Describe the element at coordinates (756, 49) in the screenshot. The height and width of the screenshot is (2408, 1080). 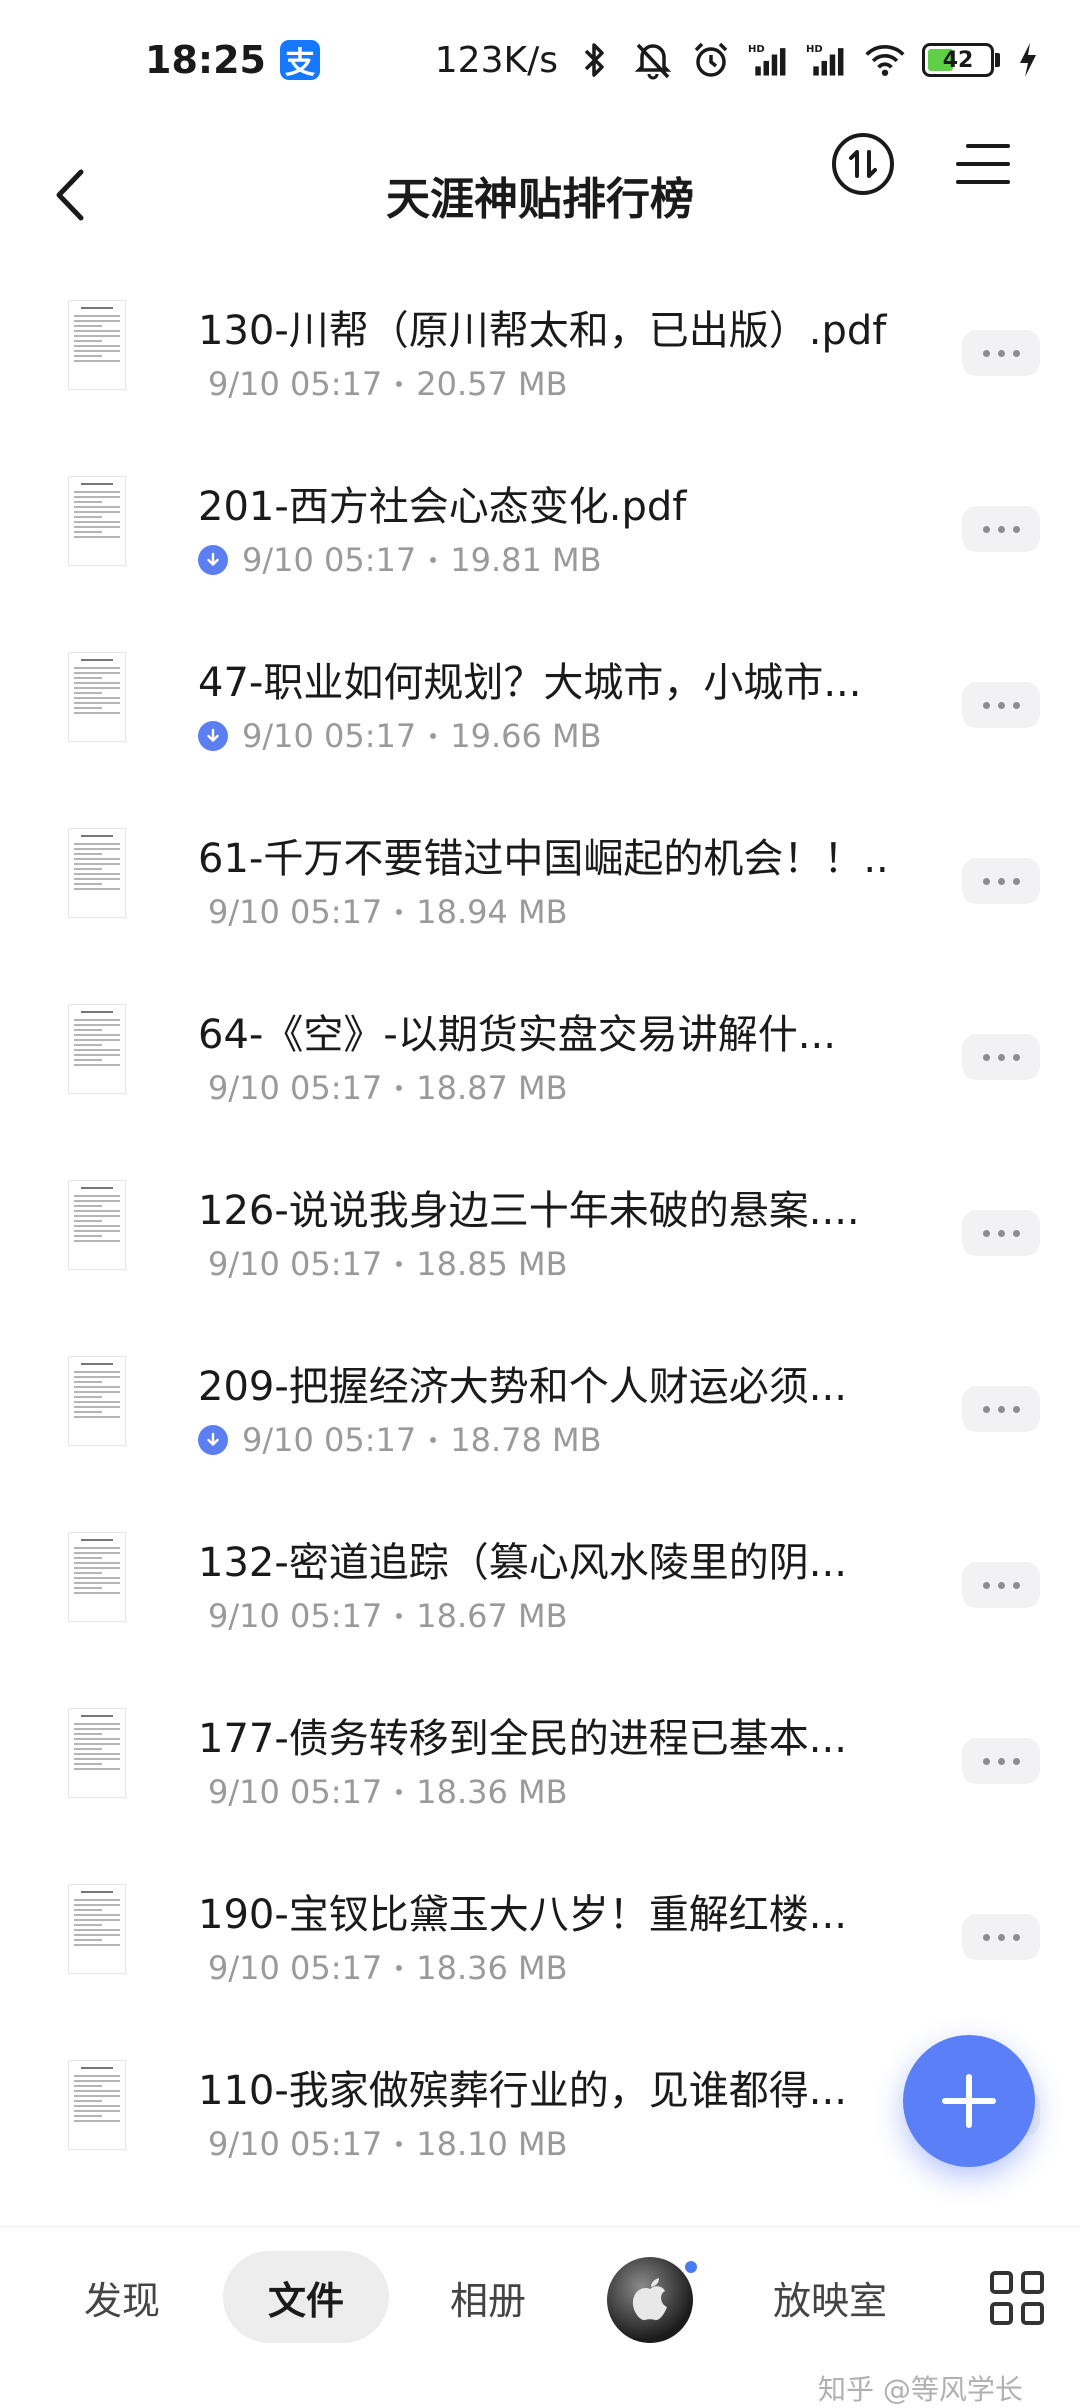
I see `svg-text: HD` at that location.